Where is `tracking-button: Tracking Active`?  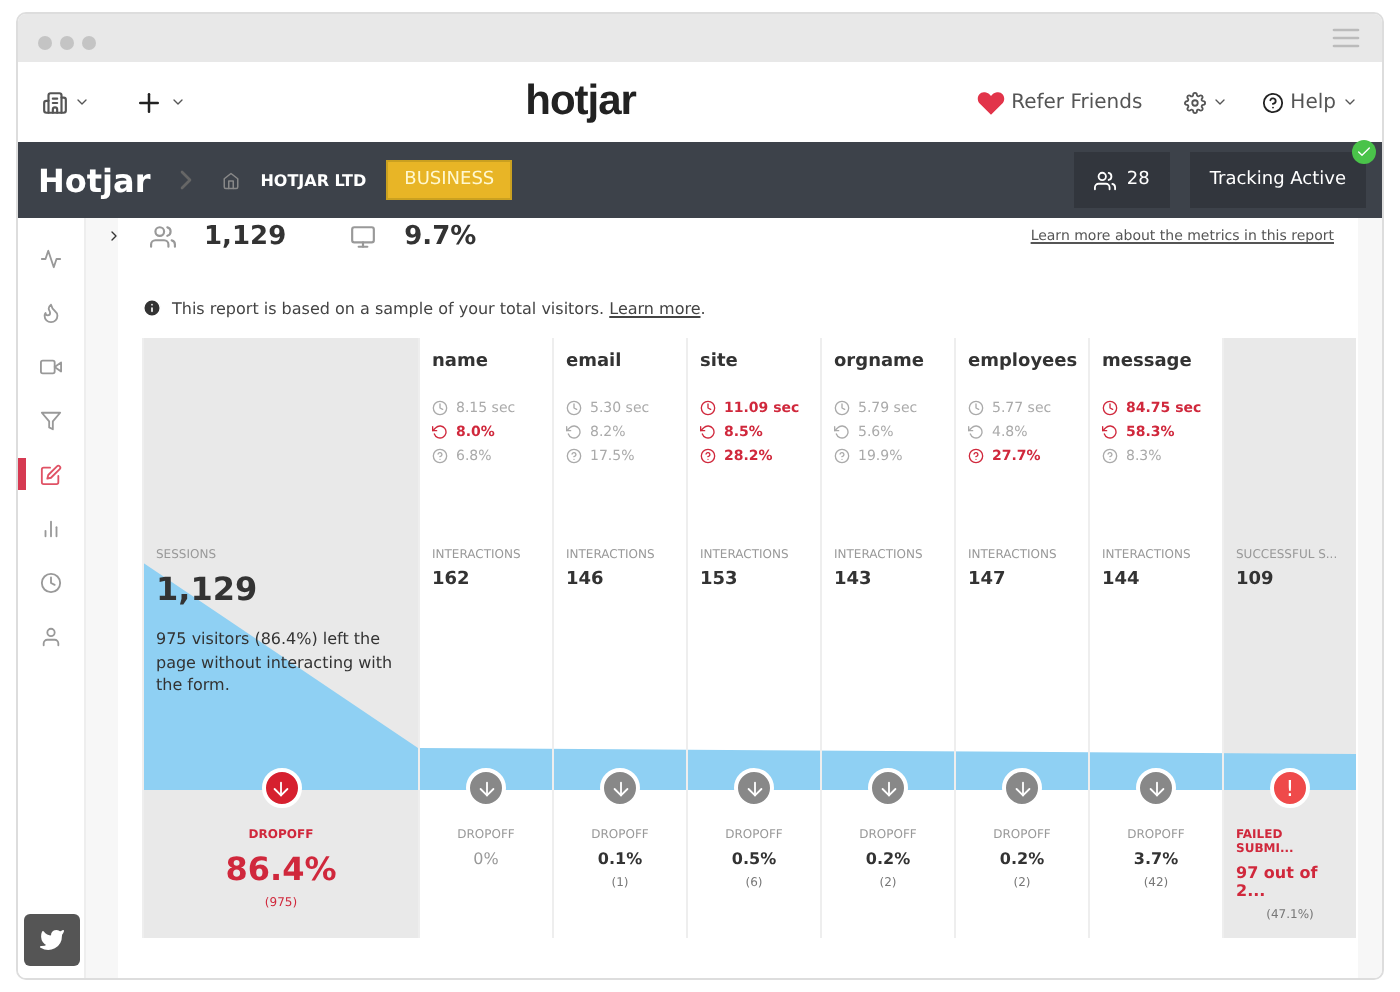 tracking-button: Tracking Active is located at coordinates (1277, 180).